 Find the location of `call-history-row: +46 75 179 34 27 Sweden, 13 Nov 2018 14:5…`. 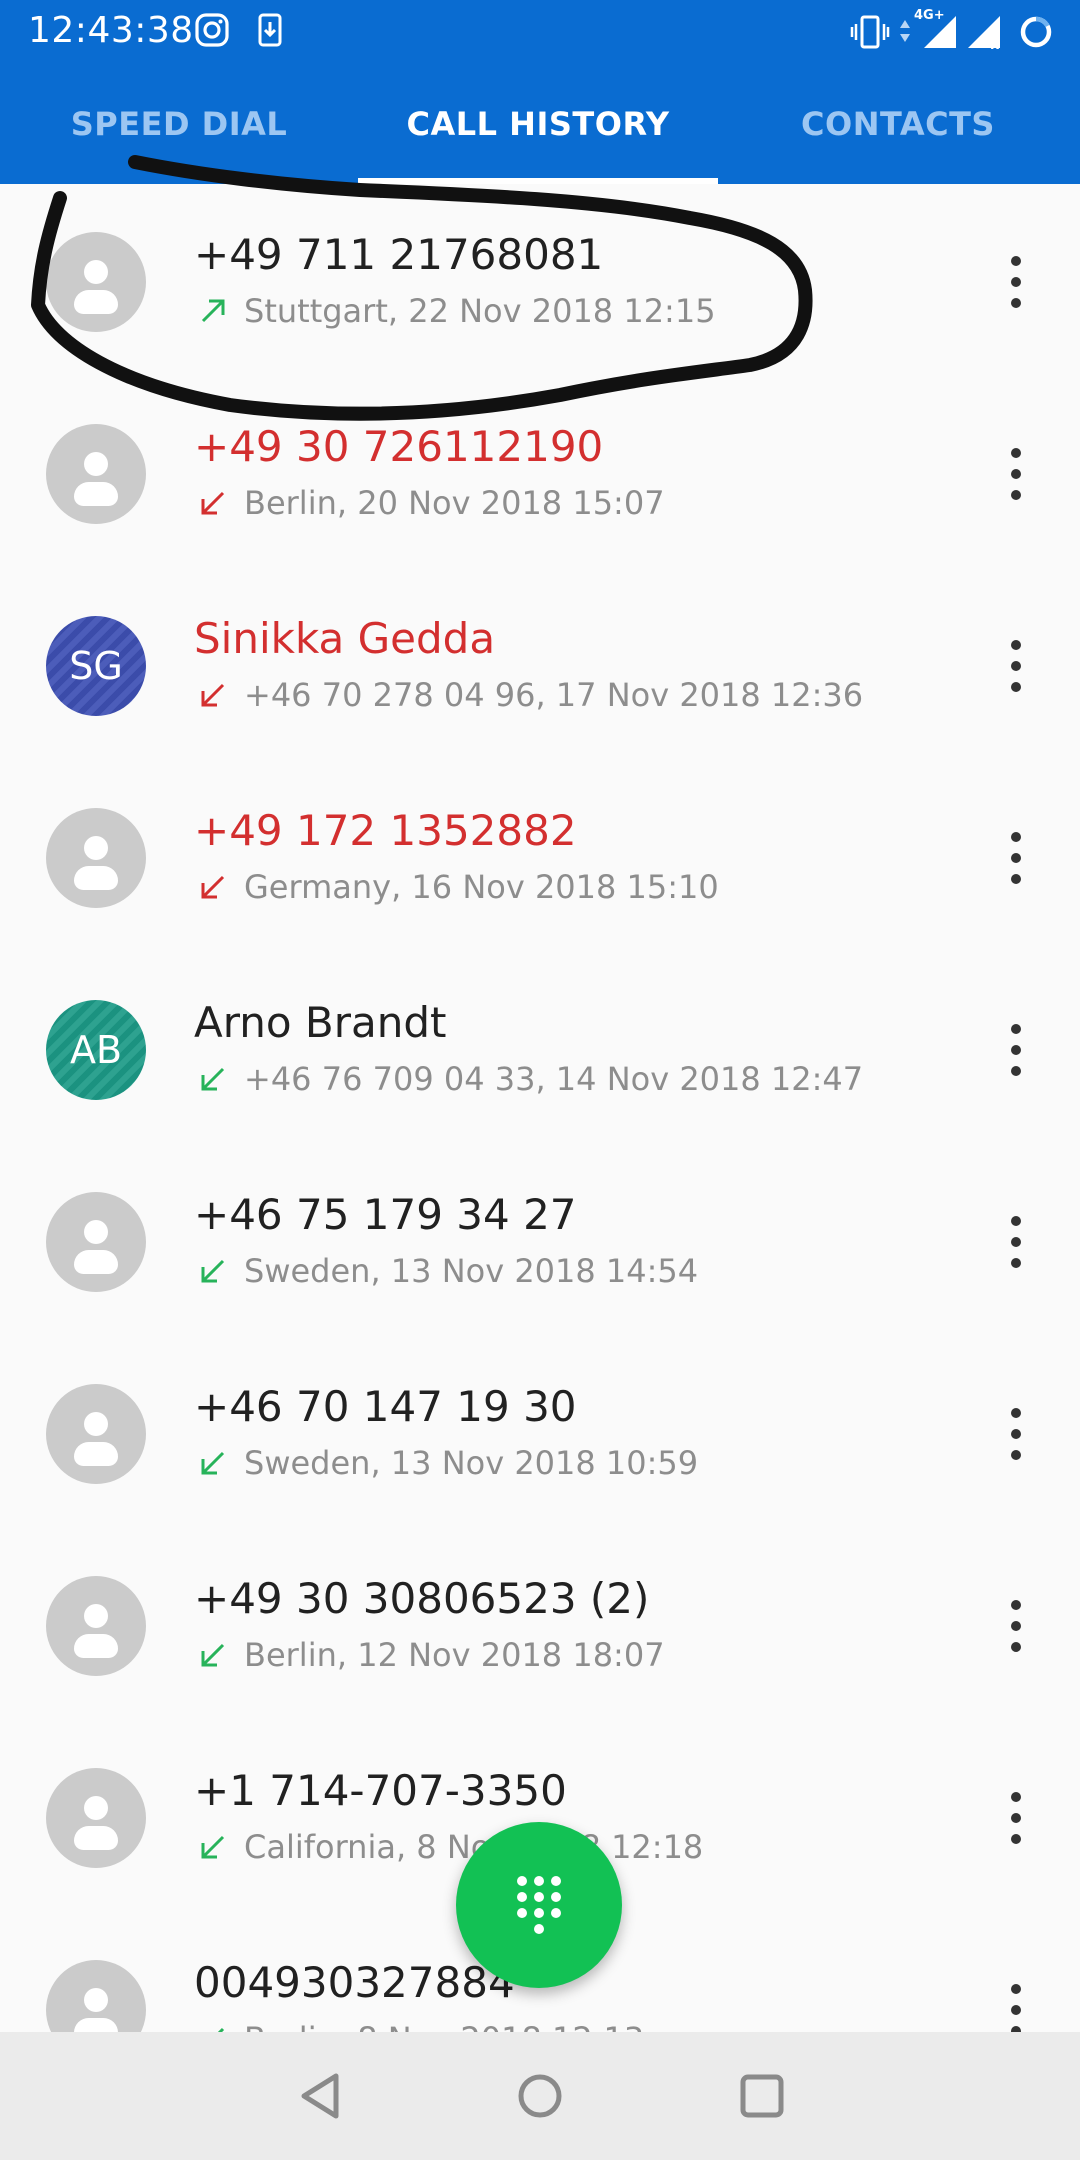

call-history-row: +46 75 179 34 27 Sweden, 13 Nov 2018 14:5… is located at coordinates (540, 1240).